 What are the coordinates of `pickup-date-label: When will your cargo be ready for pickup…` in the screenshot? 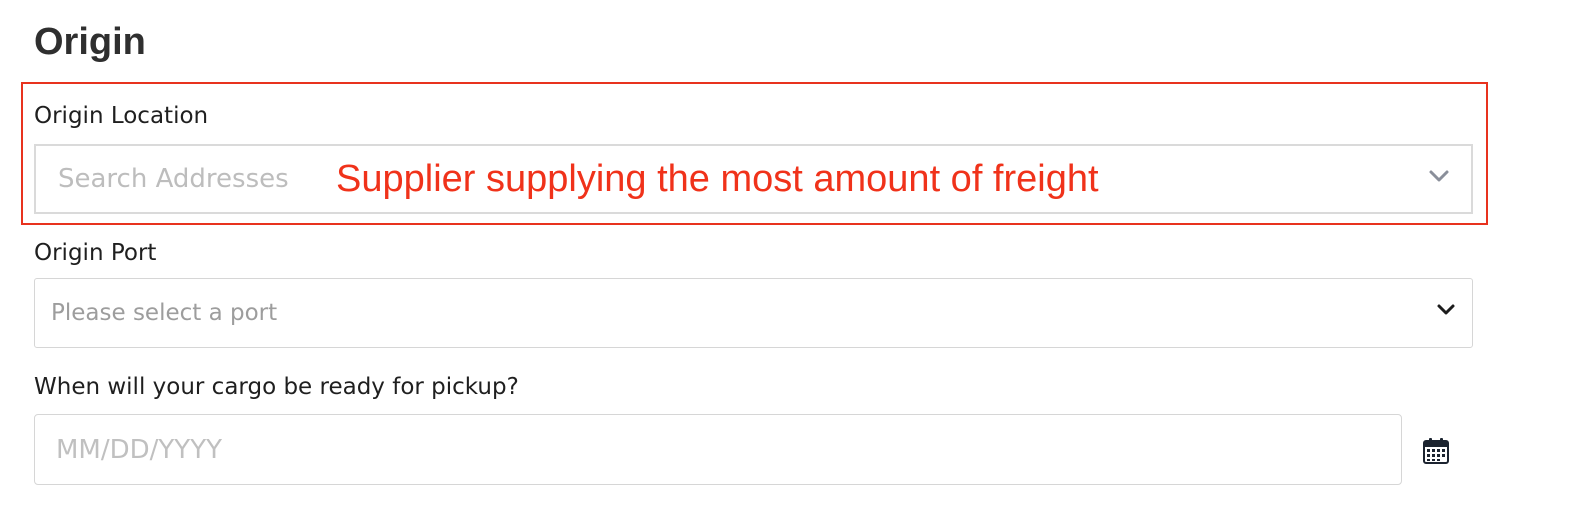 It's located at (276, 387).